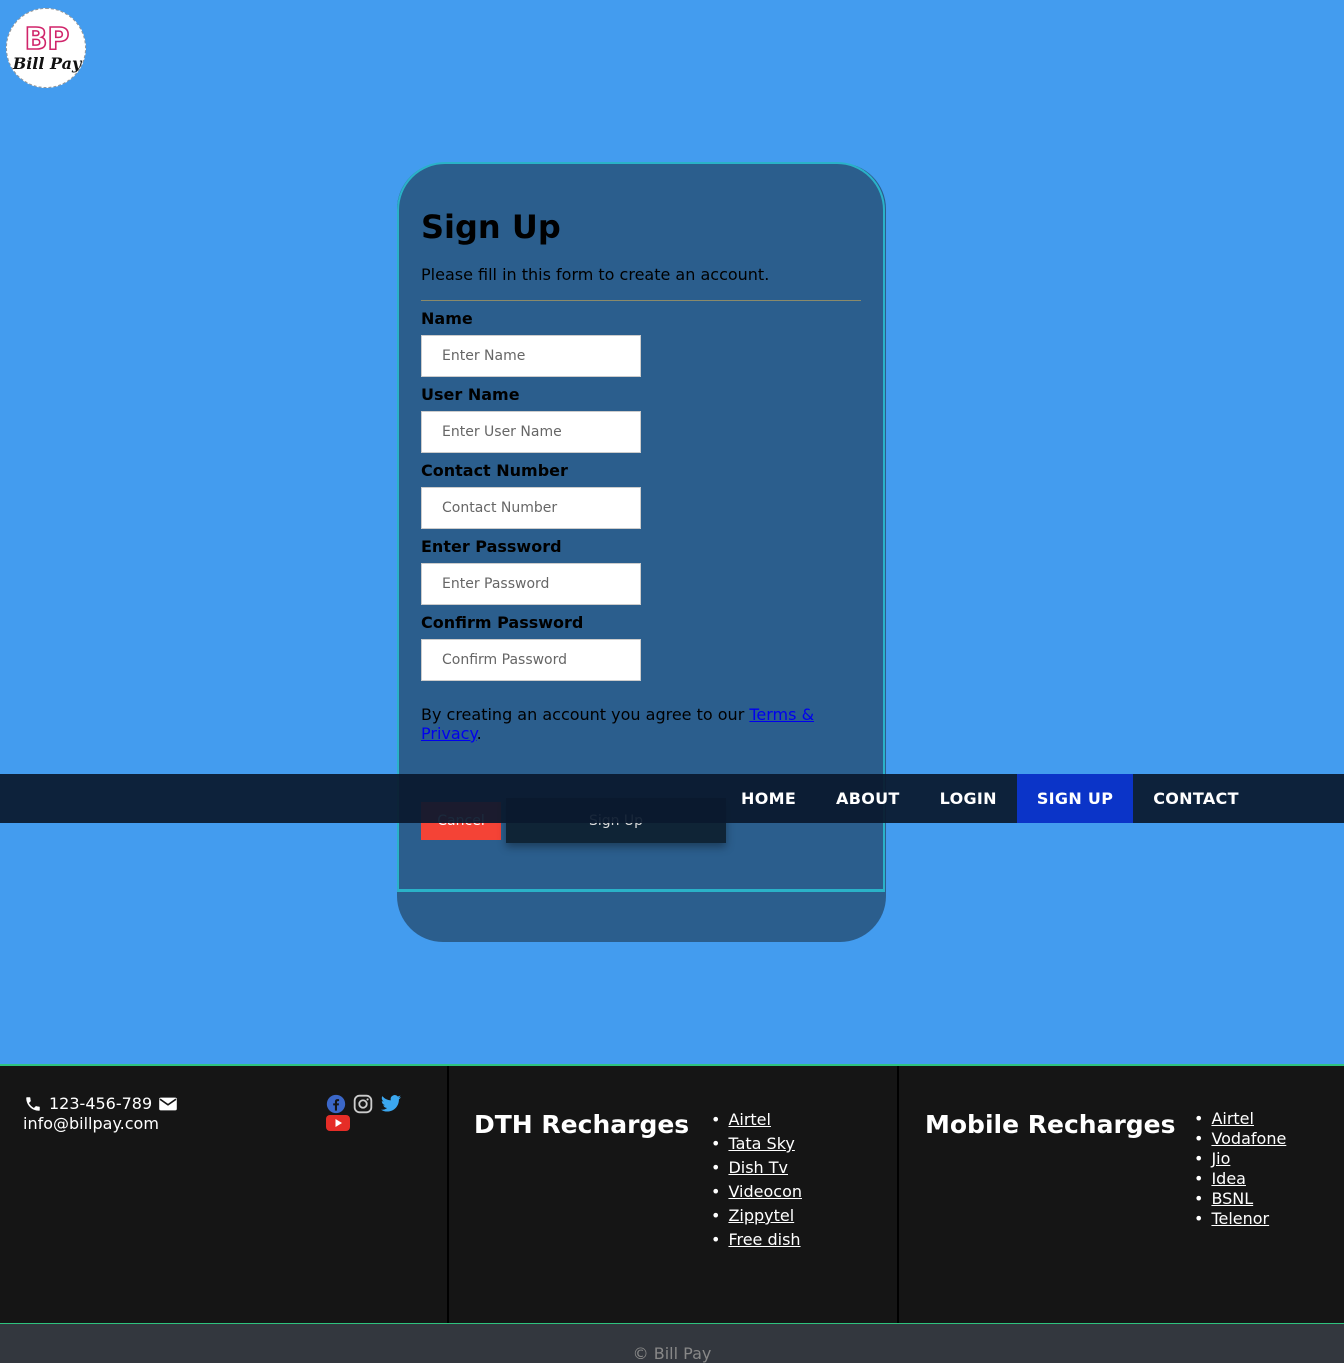  Describe the element at coordinates (765, 1191) in the screenshot. I see `dth-link-videocon: Videocon` at that location.